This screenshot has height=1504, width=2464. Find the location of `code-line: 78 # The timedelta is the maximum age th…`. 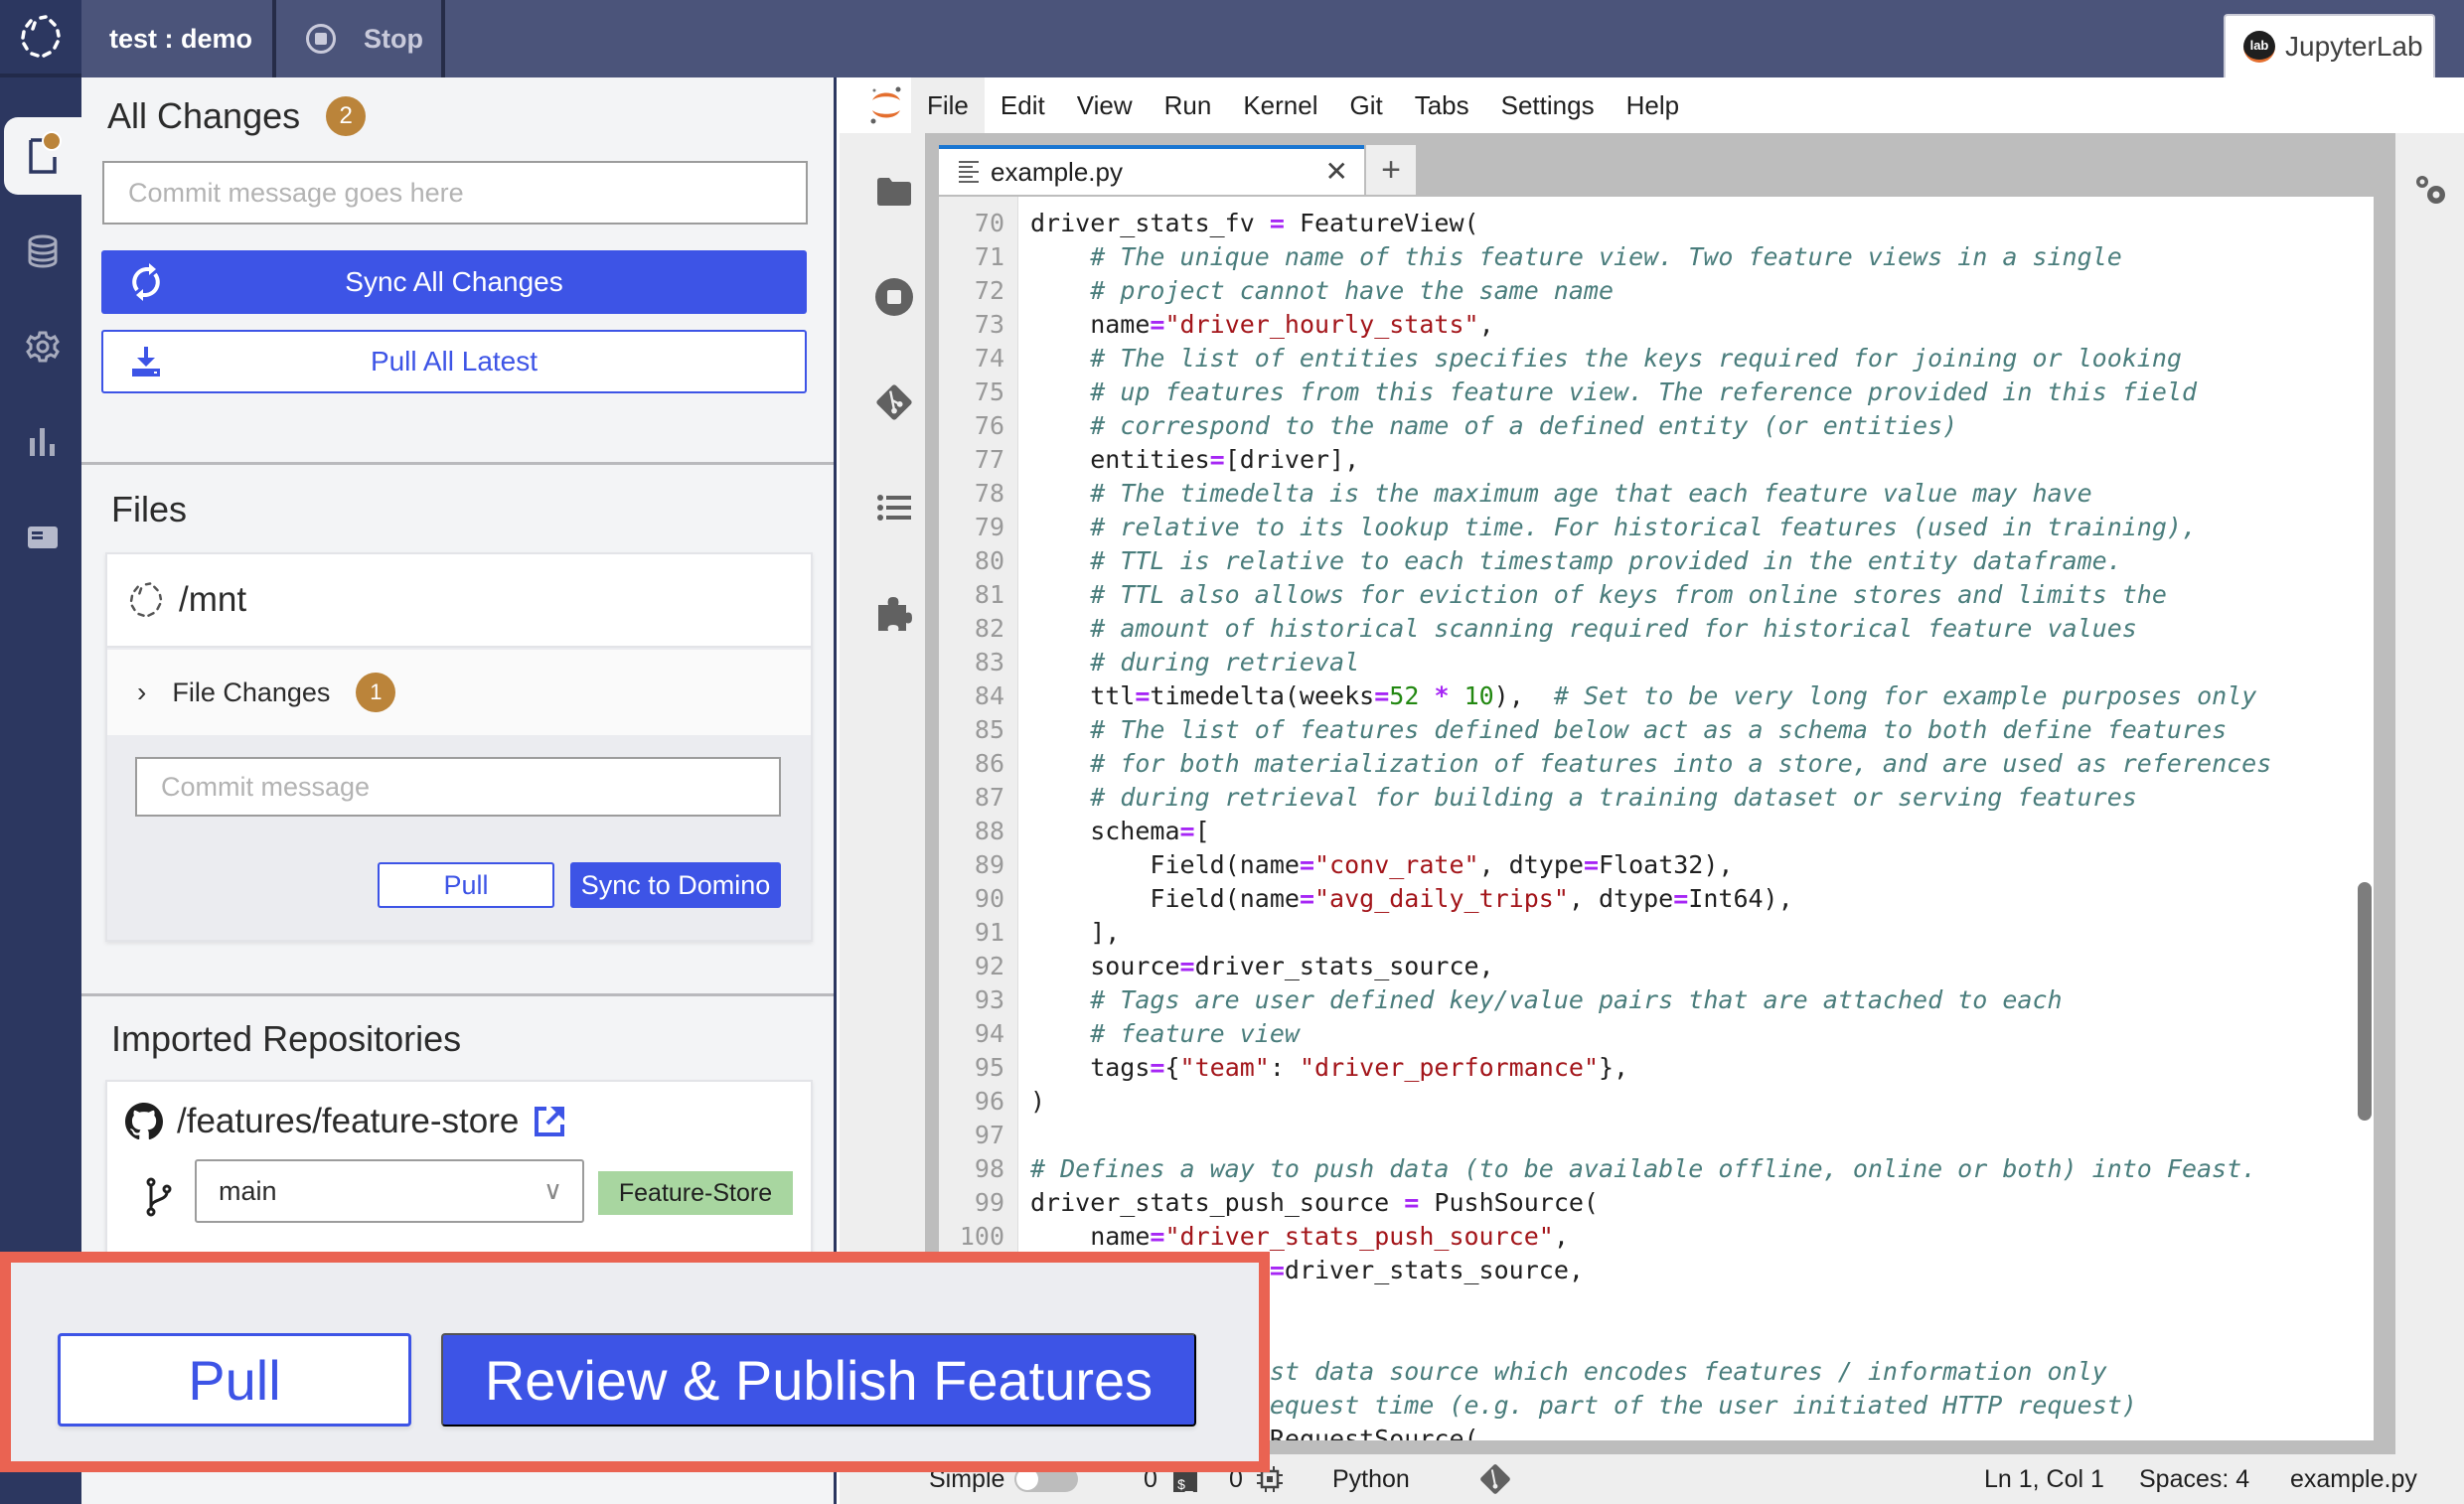

code-line: 78 # The timedelta is the maximum age th… is located at coordinates (1656, 494).